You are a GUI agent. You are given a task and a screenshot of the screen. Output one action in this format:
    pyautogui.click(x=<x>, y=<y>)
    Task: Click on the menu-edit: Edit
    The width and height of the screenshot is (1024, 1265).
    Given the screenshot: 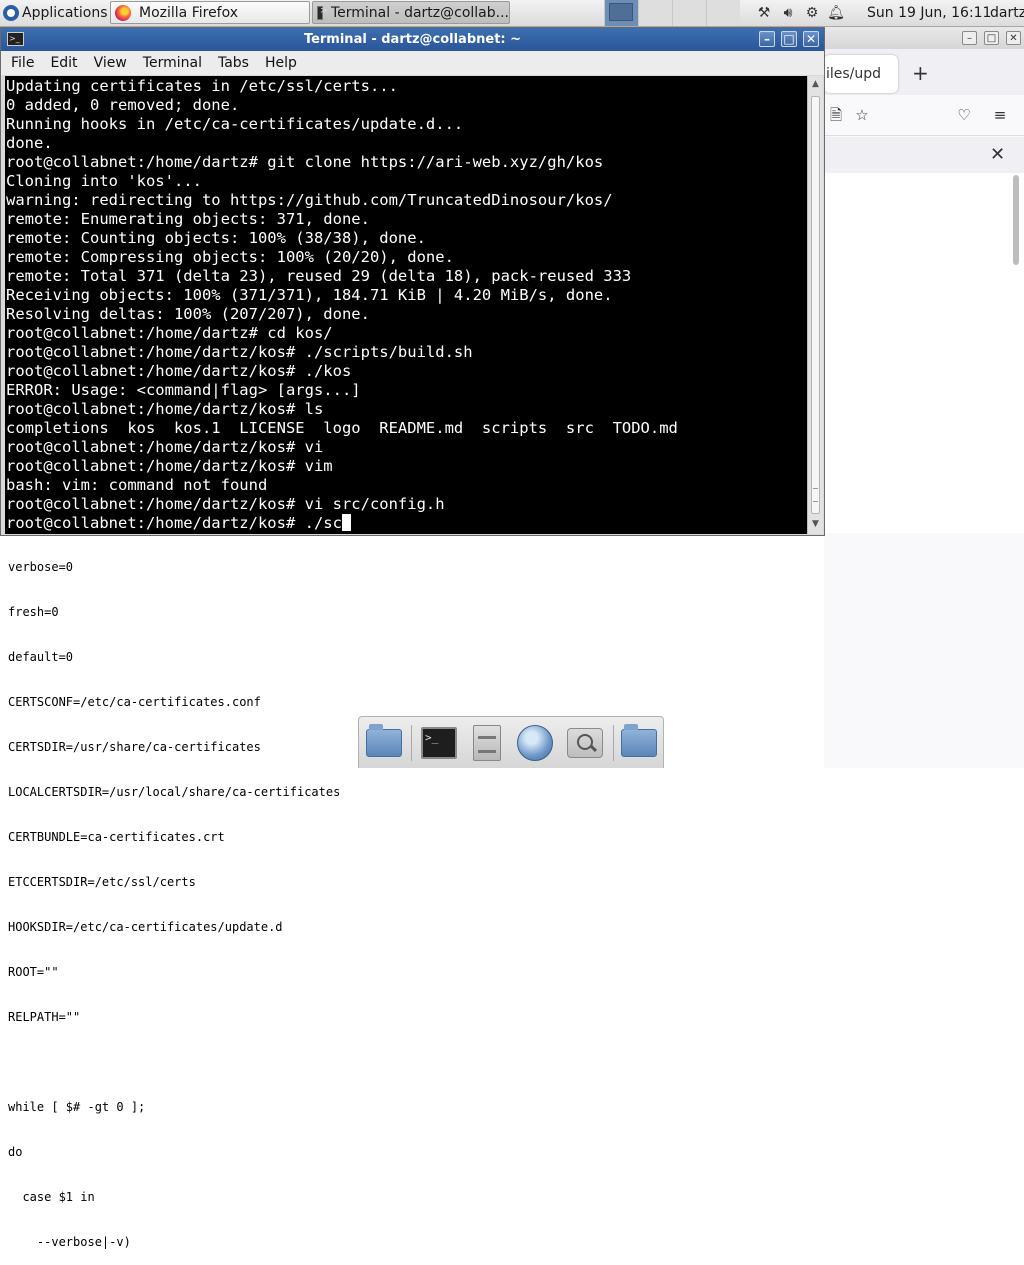 What is the action you would take?
    pyautogui.click(x=63, y=63)
    